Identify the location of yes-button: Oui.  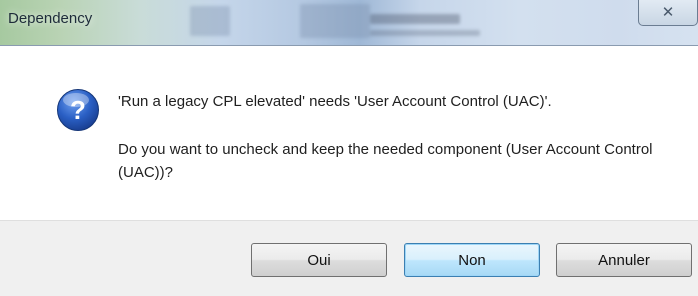
(319, 260).